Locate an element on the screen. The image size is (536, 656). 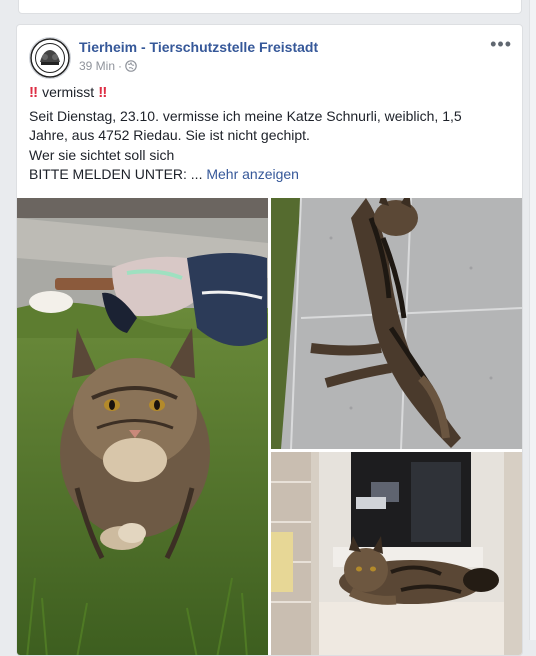
page-name-link: Tierheim - Tierschutzstelle Freistadt is located at coordinates (198, 47).